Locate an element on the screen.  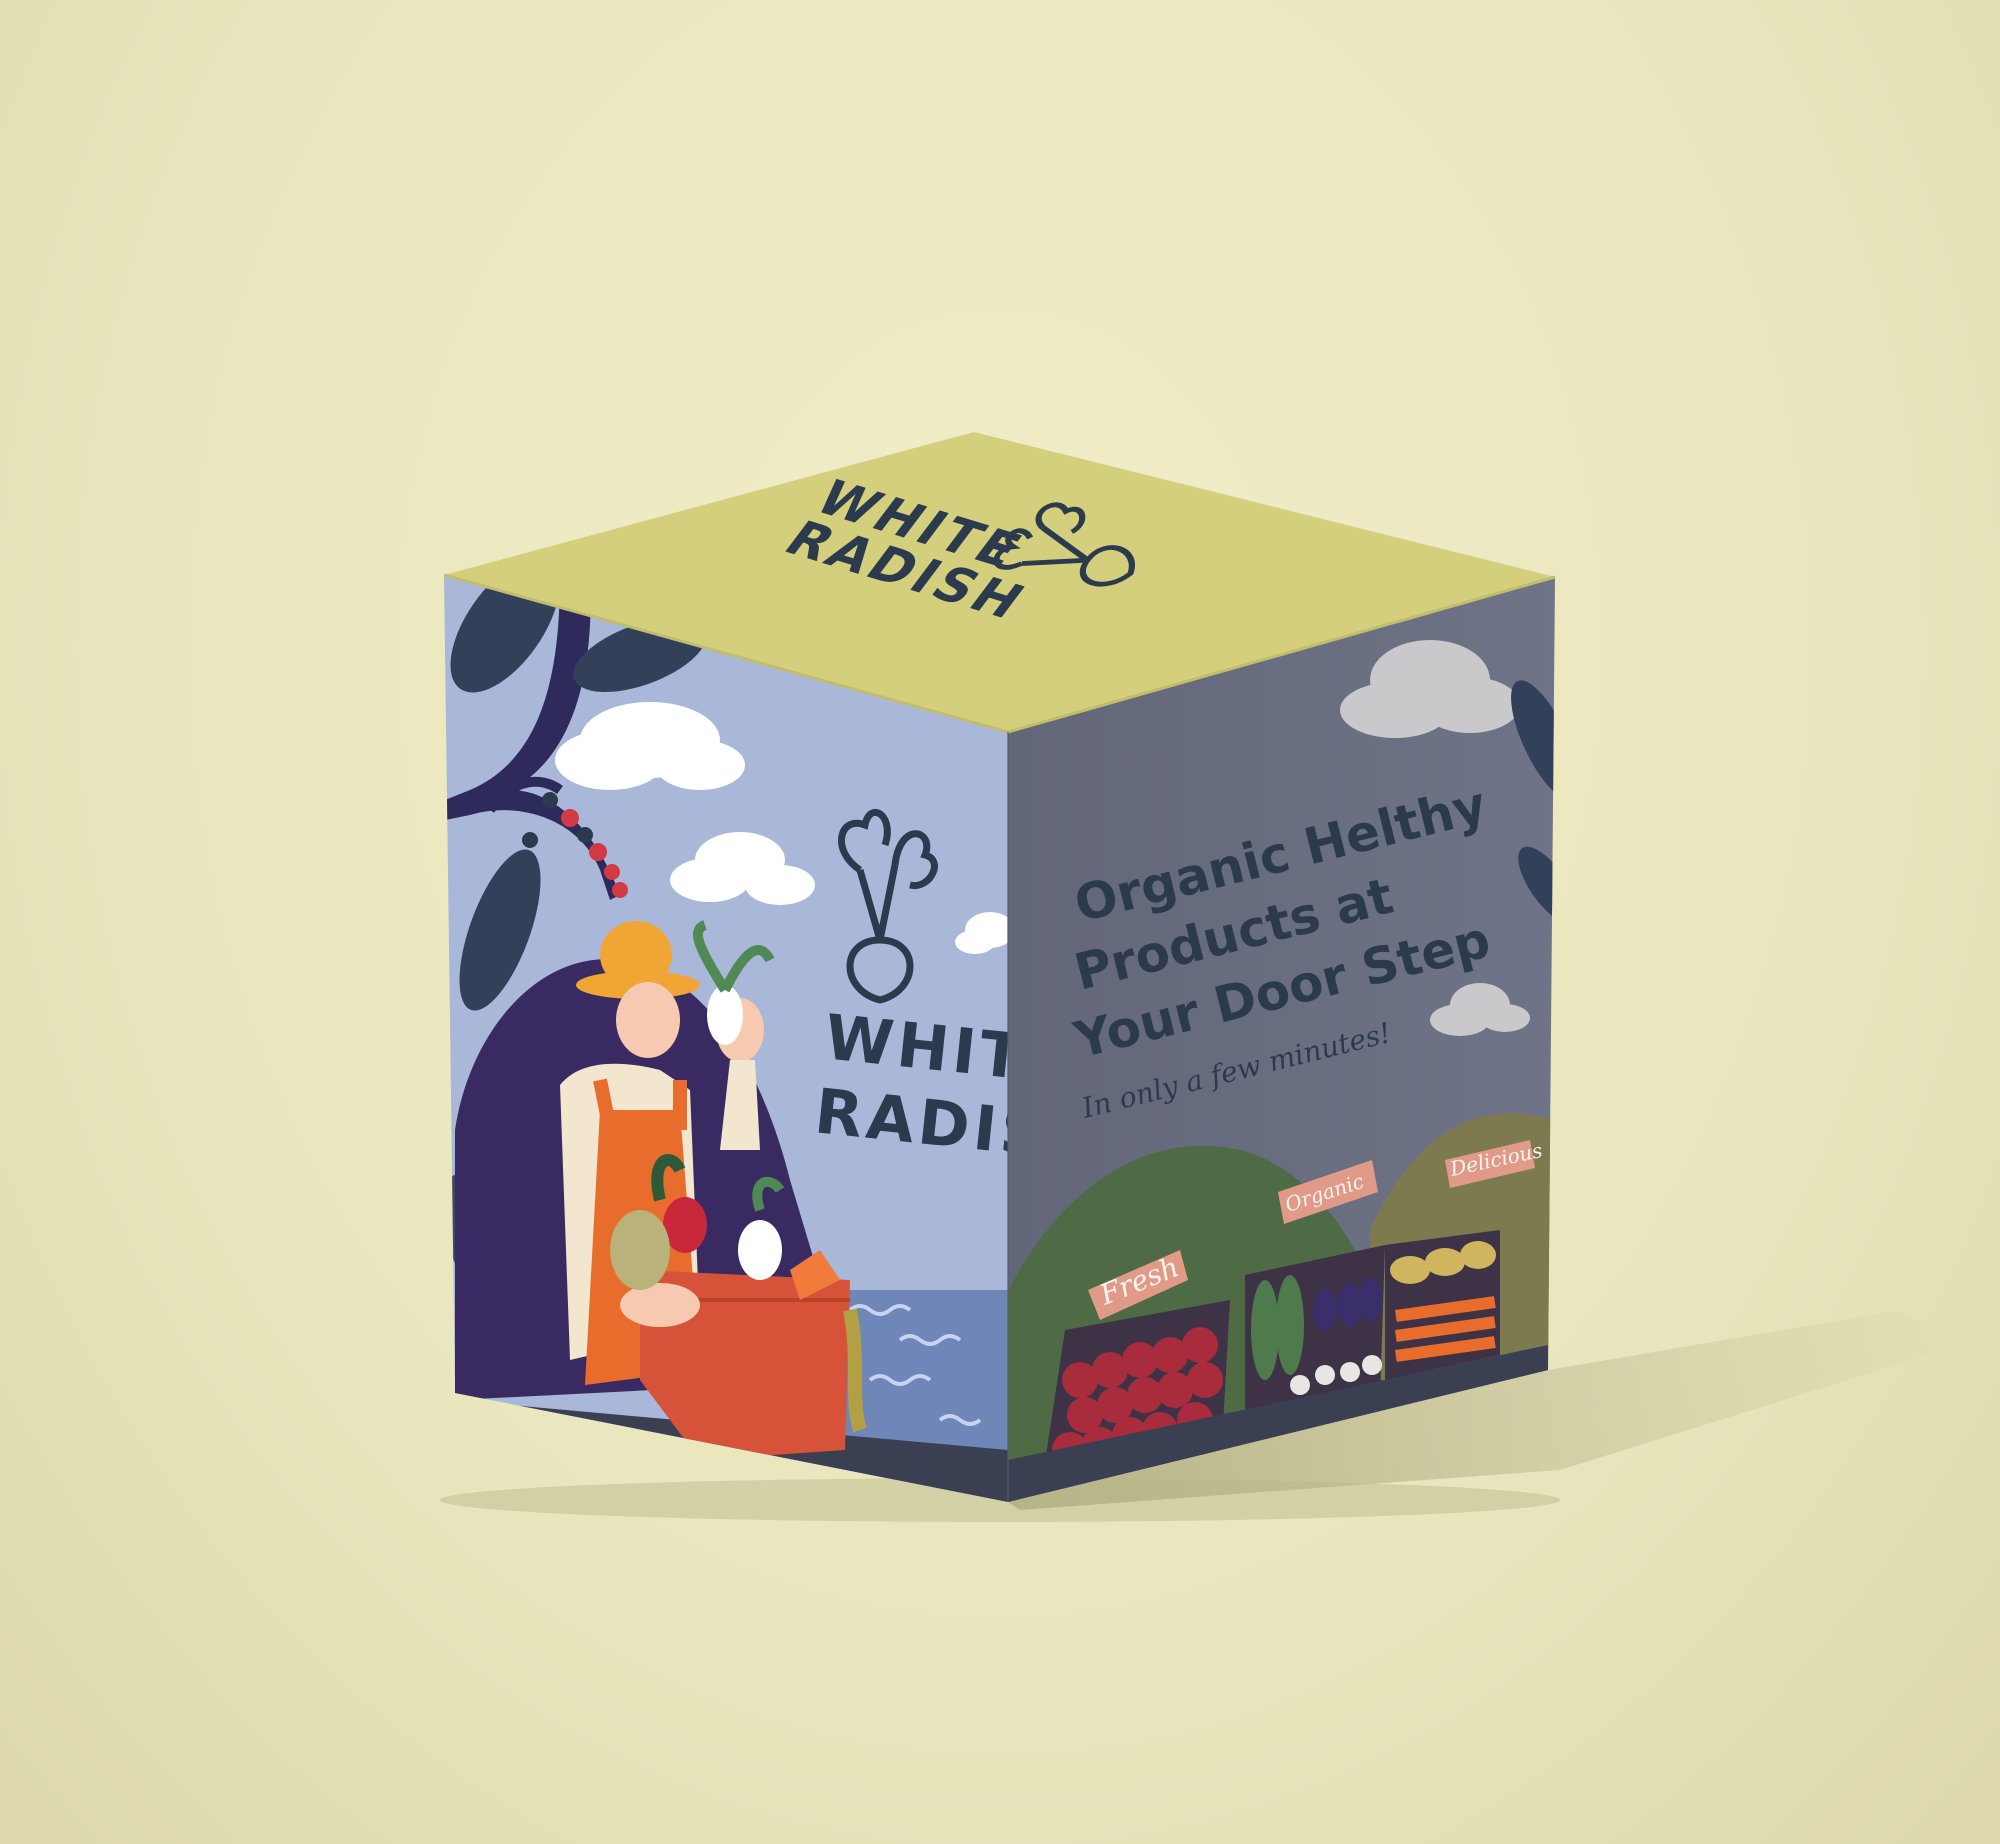
farmer-hat is located at coordinates (636, 955).